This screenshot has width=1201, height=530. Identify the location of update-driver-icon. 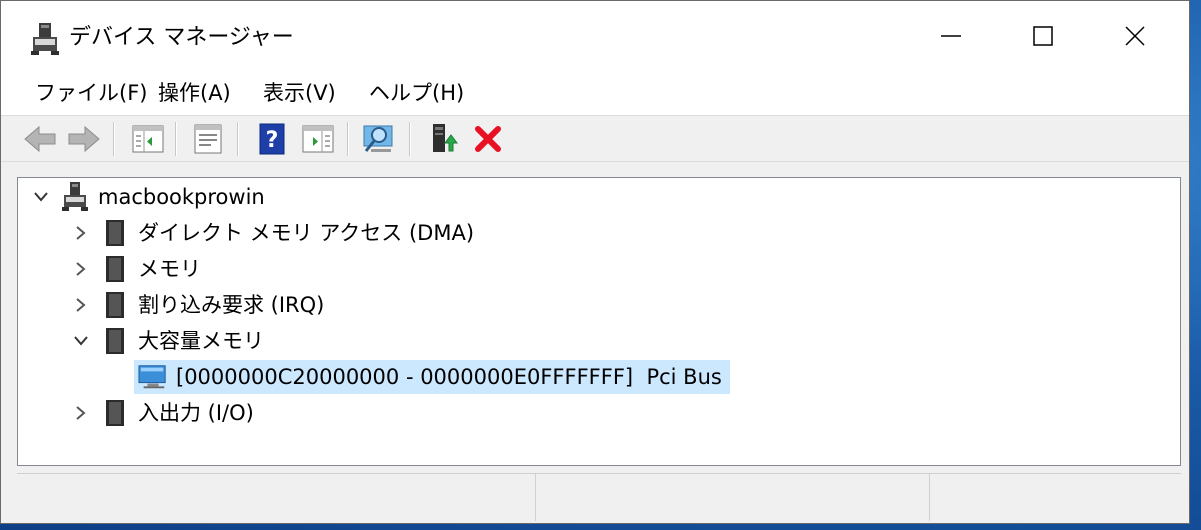
(445, 138).